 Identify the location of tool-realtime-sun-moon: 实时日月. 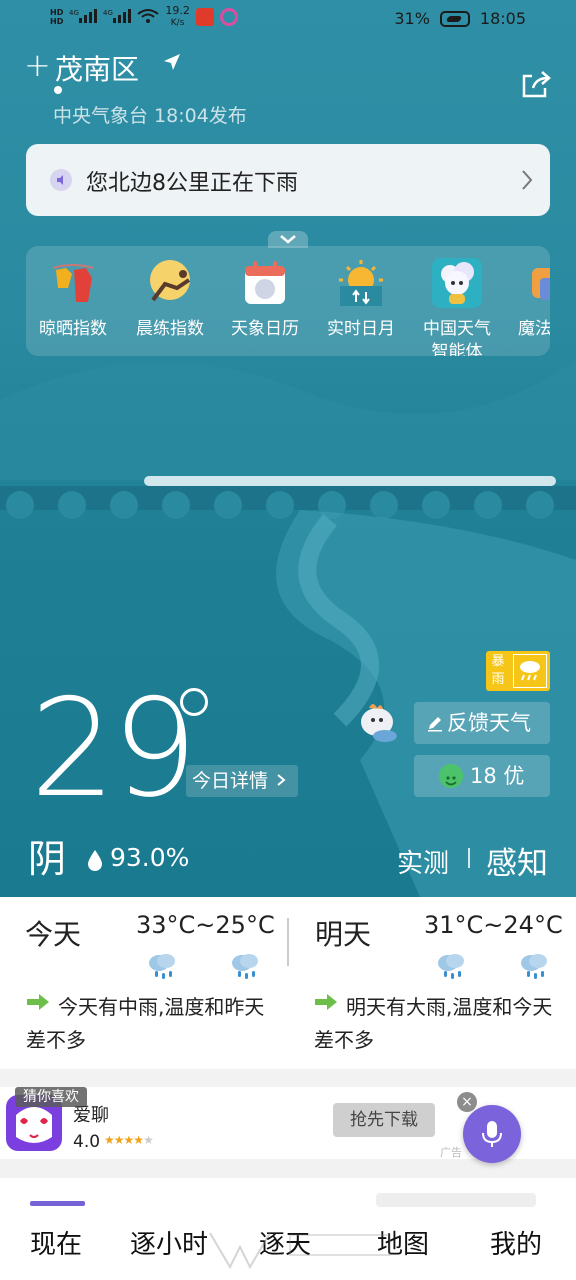
(361, 299).